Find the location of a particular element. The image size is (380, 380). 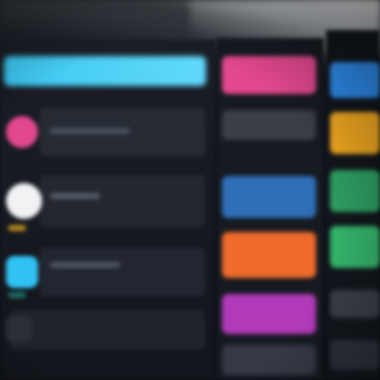

white-app-icon is located at coordinates (24, 201).